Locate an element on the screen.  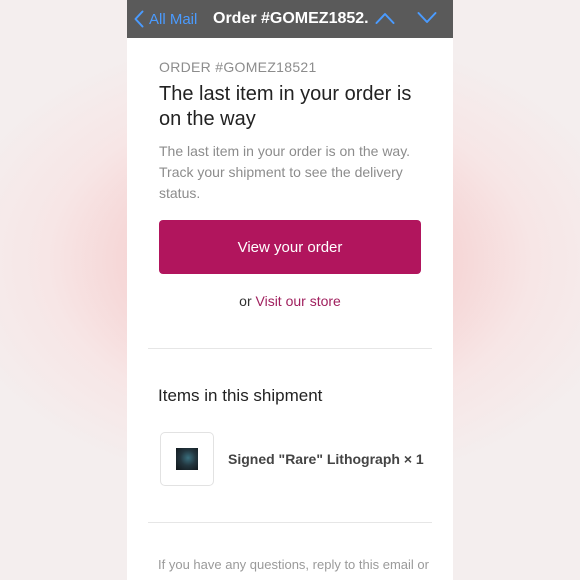
previous-email-button is located at coordinates (385, 20).